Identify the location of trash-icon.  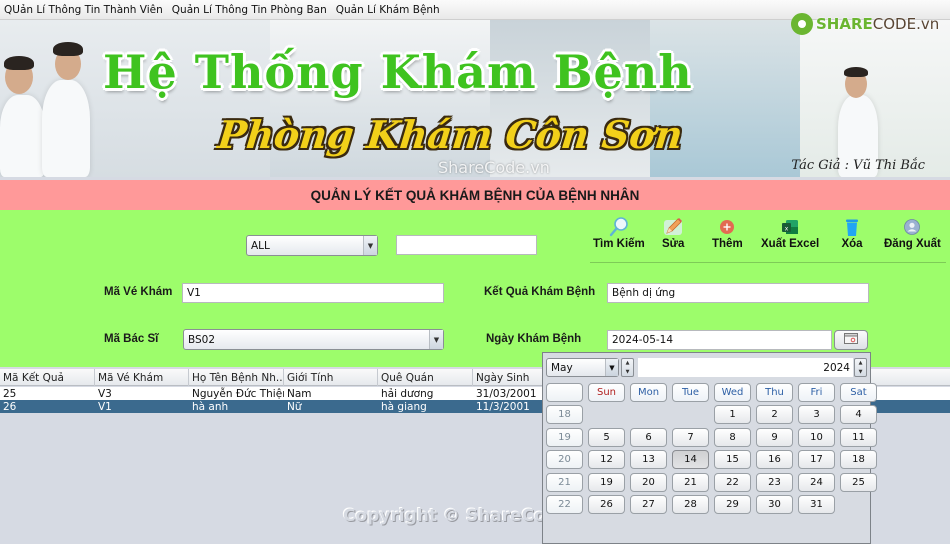
(852, 227).